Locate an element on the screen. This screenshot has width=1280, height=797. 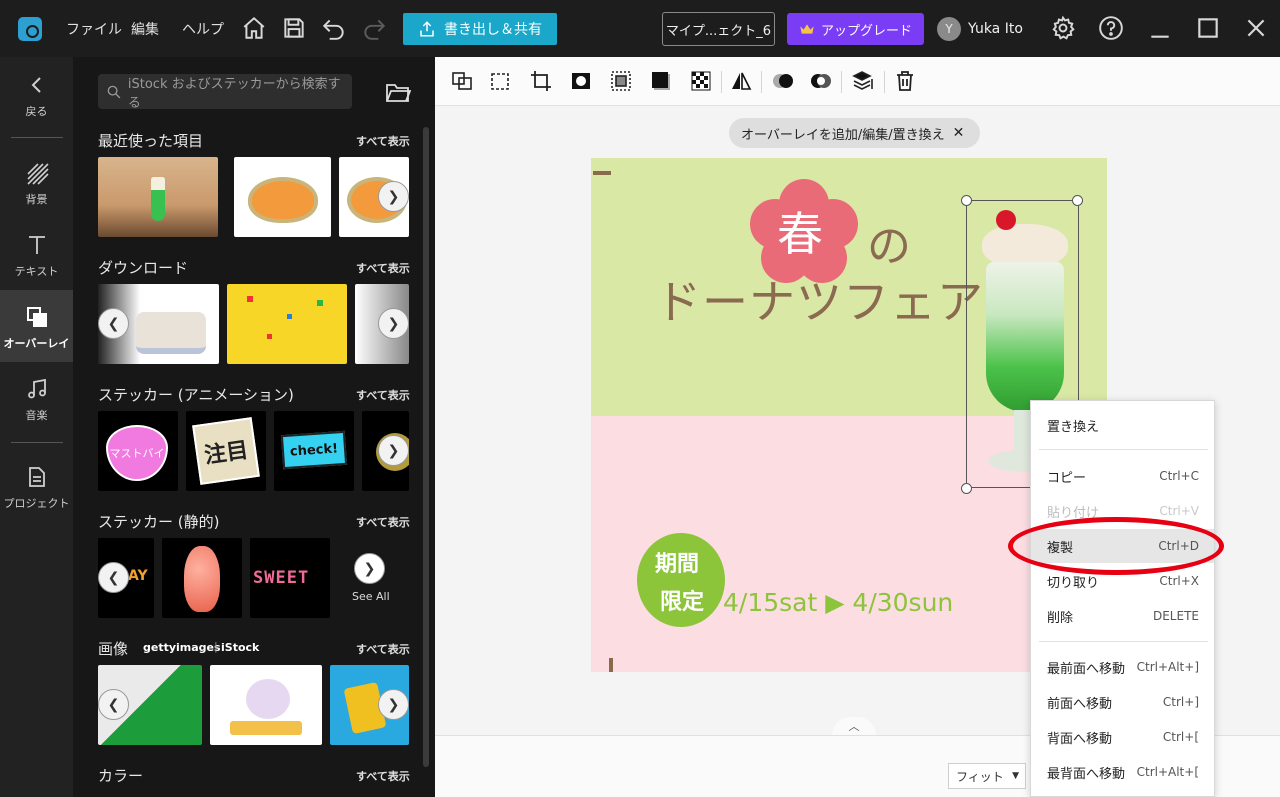
close-icon: ✕ is located at coordinates (959, 133).